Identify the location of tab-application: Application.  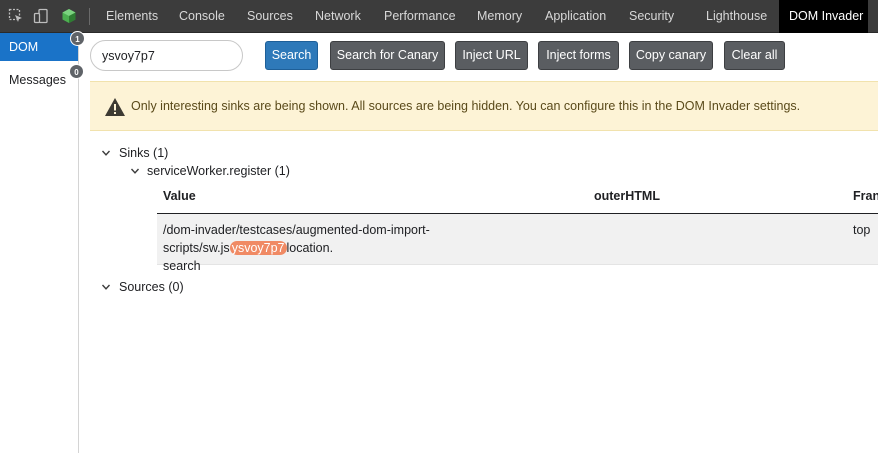
(575, 16).